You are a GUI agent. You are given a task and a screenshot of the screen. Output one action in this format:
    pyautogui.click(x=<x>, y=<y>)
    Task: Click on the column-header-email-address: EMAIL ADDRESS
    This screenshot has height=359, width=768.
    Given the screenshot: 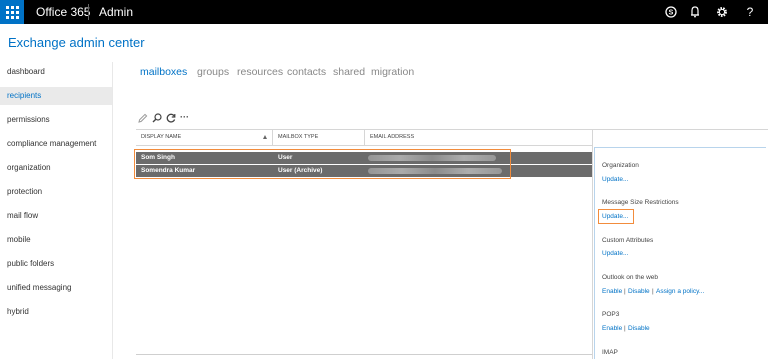 What is the action you would take?
    pyautogui.click(x=478, y=137)
    